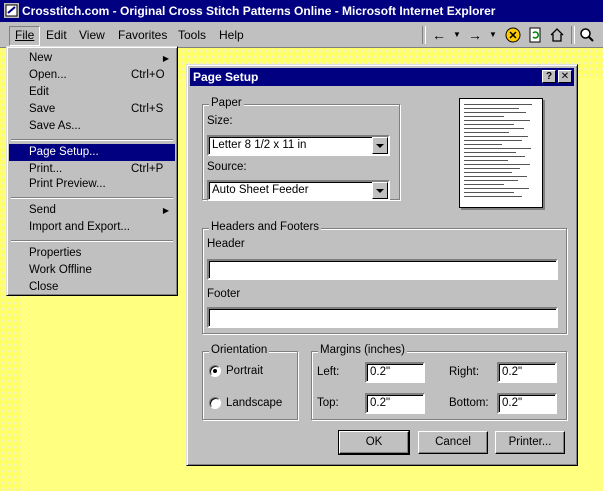 This screenshot has width=603, height=491. What do you see at coordinates (374, 442) in the screenshot?
I see `ok-button: OK` at bounding box center [374, 442].